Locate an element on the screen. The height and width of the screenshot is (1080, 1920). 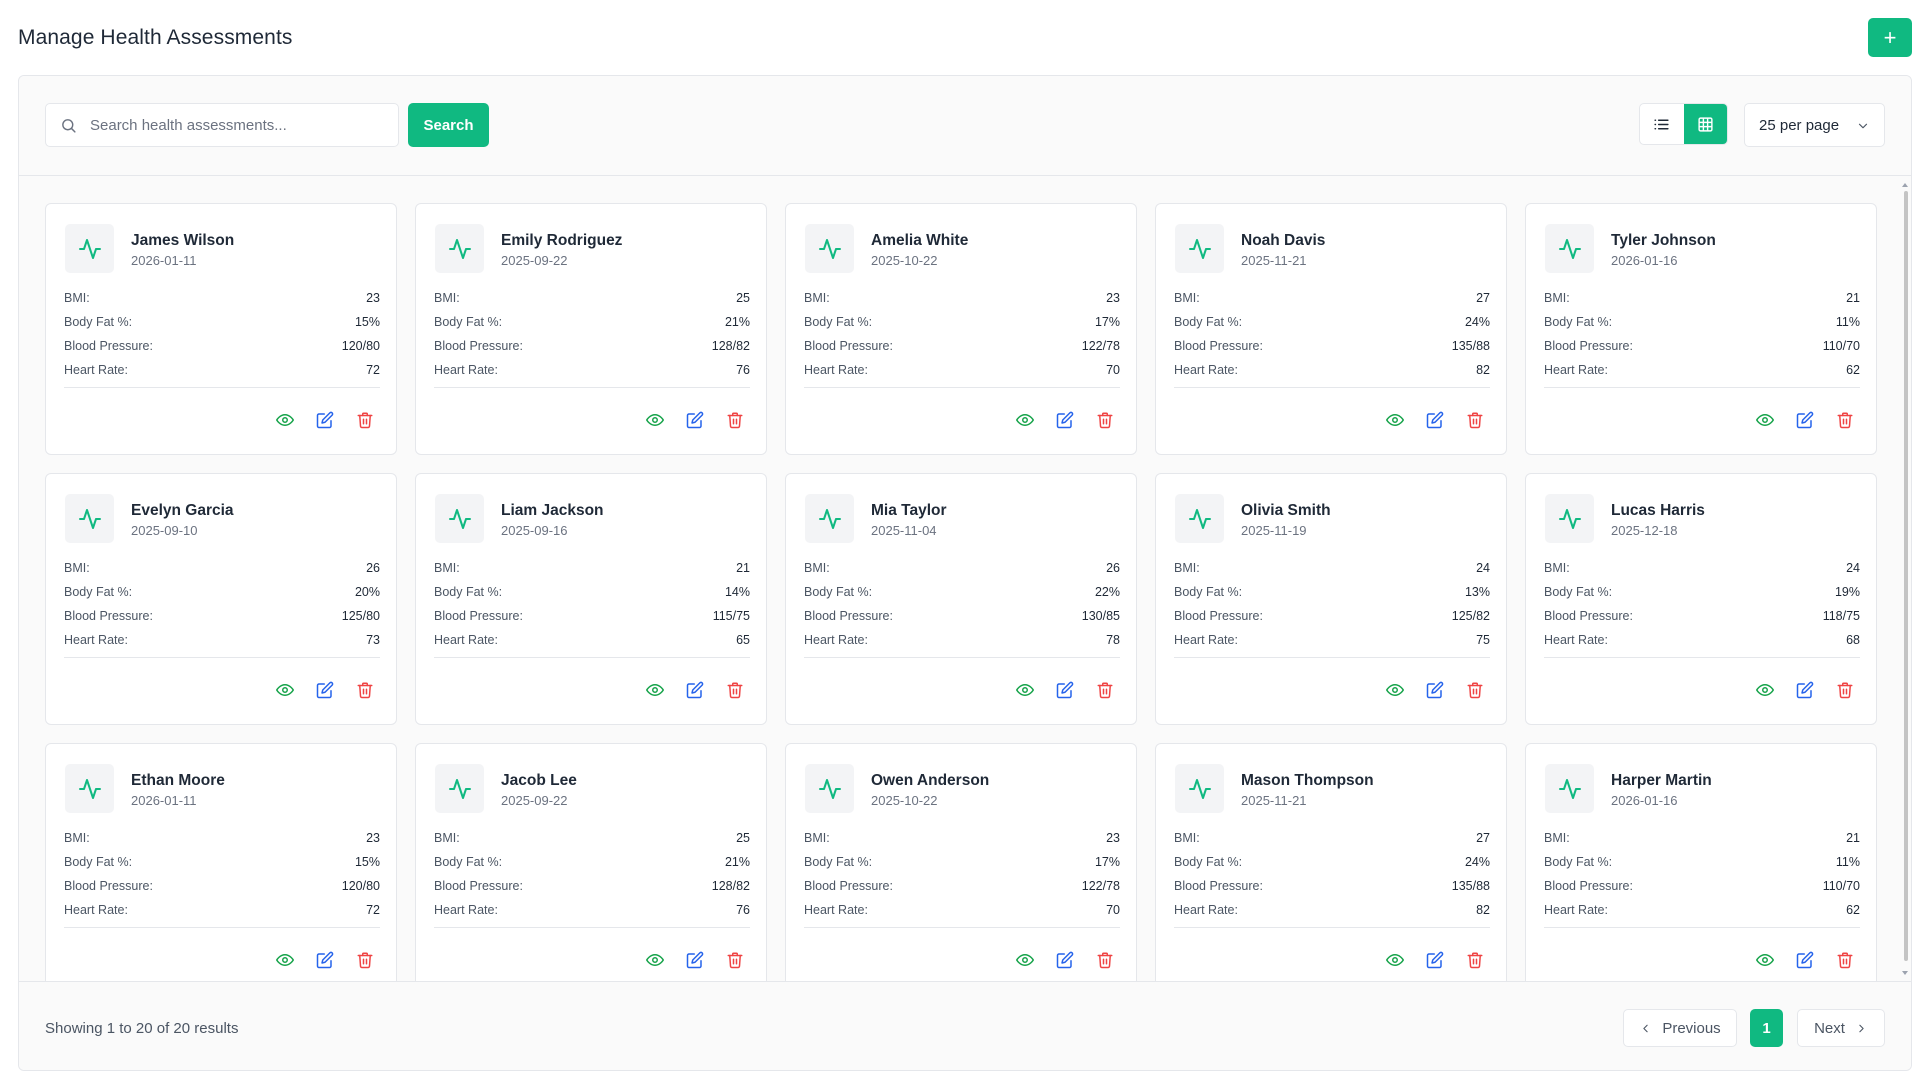
search-box is located at coordinates (222, 125).